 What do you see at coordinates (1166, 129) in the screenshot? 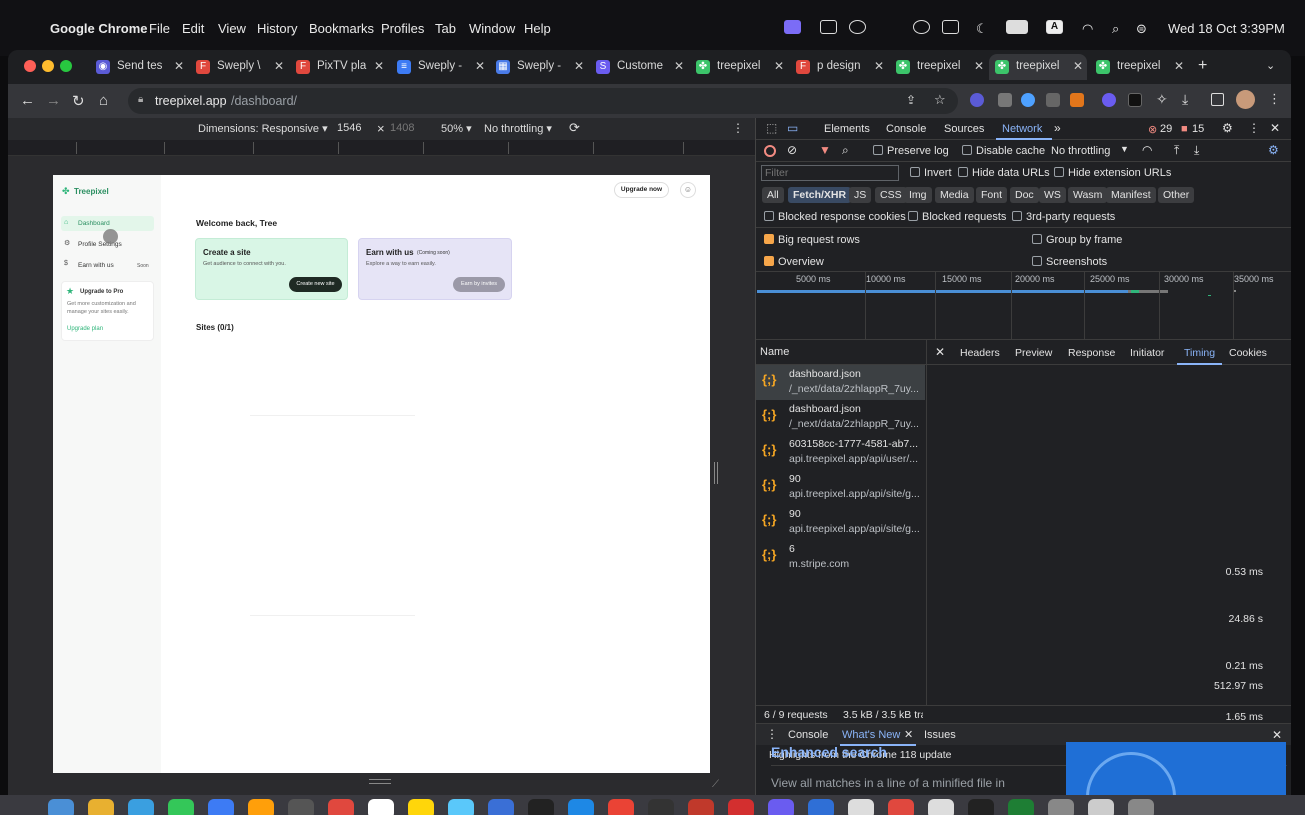
I see `error-count: 29` at bounding box center [1166, 129].